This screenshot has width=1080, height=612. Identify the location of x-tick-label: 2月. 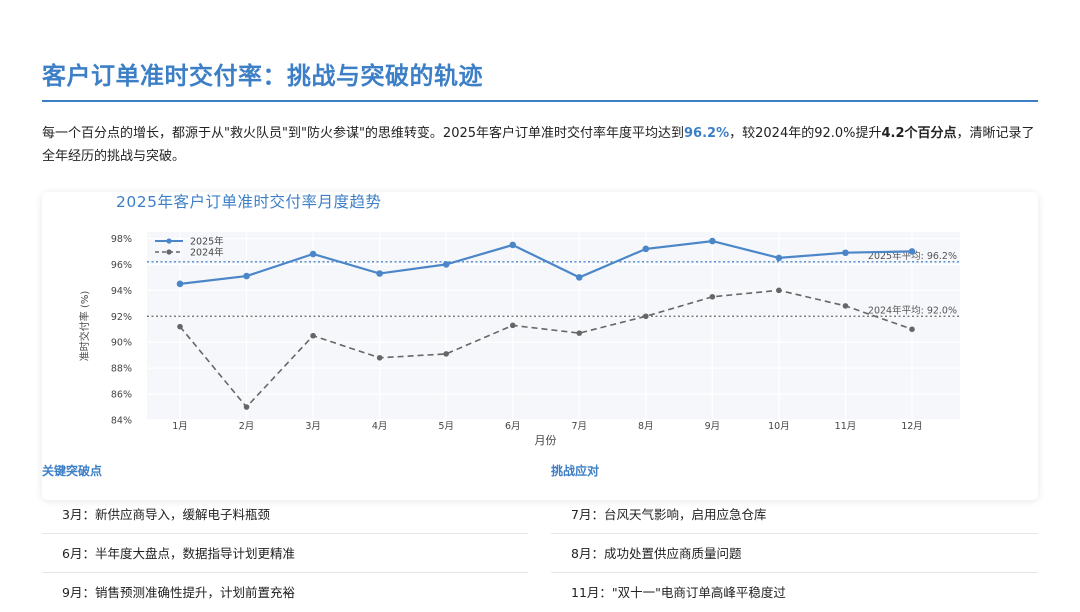
(247, 426).